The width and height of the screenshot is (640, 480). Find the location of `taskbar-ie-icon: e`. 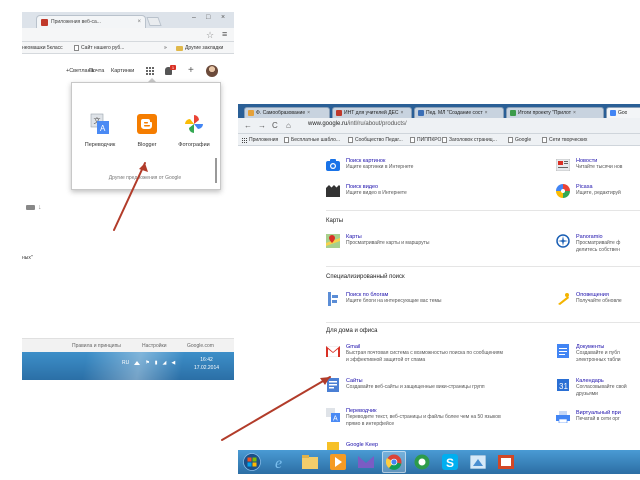

taskbar-ie-icon: e is located at coordinates (282, 462).